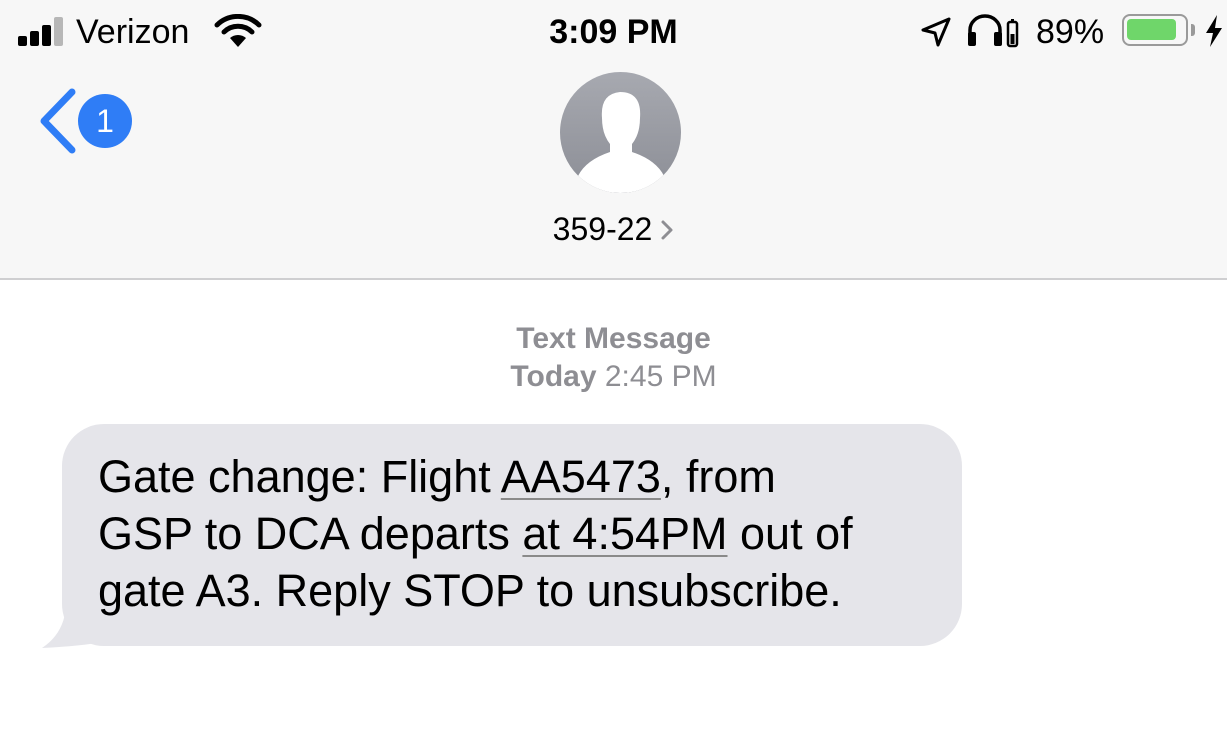 Image resolution: width=1227 pixels, height=752 pixels. Describe the element at coordinates (1151, 29) in the screenshot. I see `battery-level` at that location.